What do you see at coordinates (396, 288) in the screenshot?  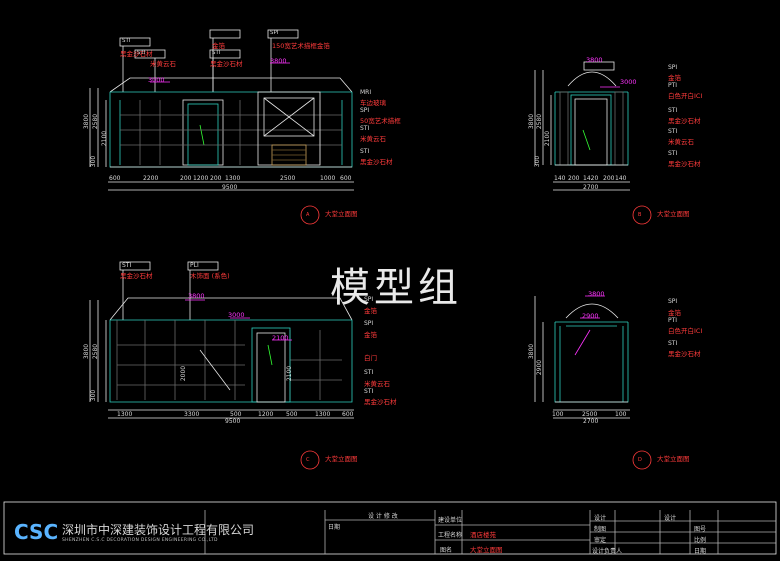 I see `watermark-text: 模型组` at bounding box center [396, 288].